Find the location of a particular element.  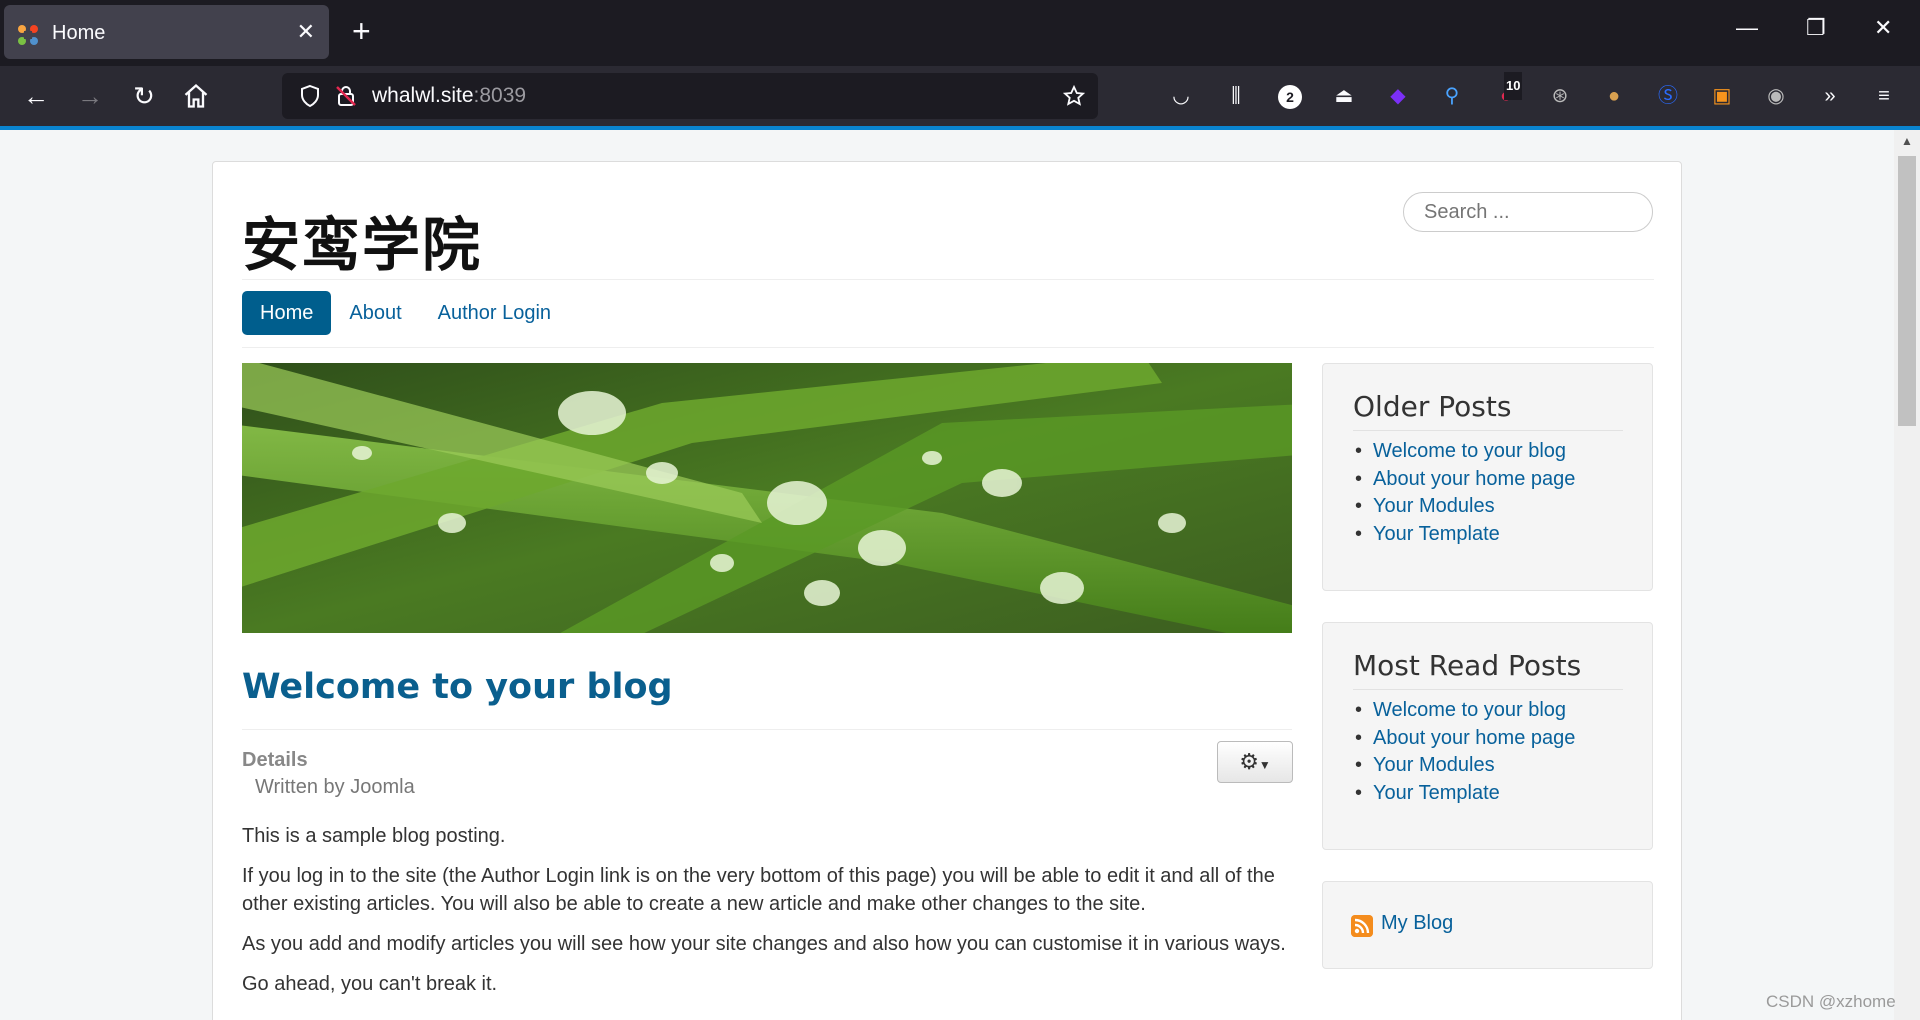

page-scrollbar: ▲ is located at coordinates (1907, 575).